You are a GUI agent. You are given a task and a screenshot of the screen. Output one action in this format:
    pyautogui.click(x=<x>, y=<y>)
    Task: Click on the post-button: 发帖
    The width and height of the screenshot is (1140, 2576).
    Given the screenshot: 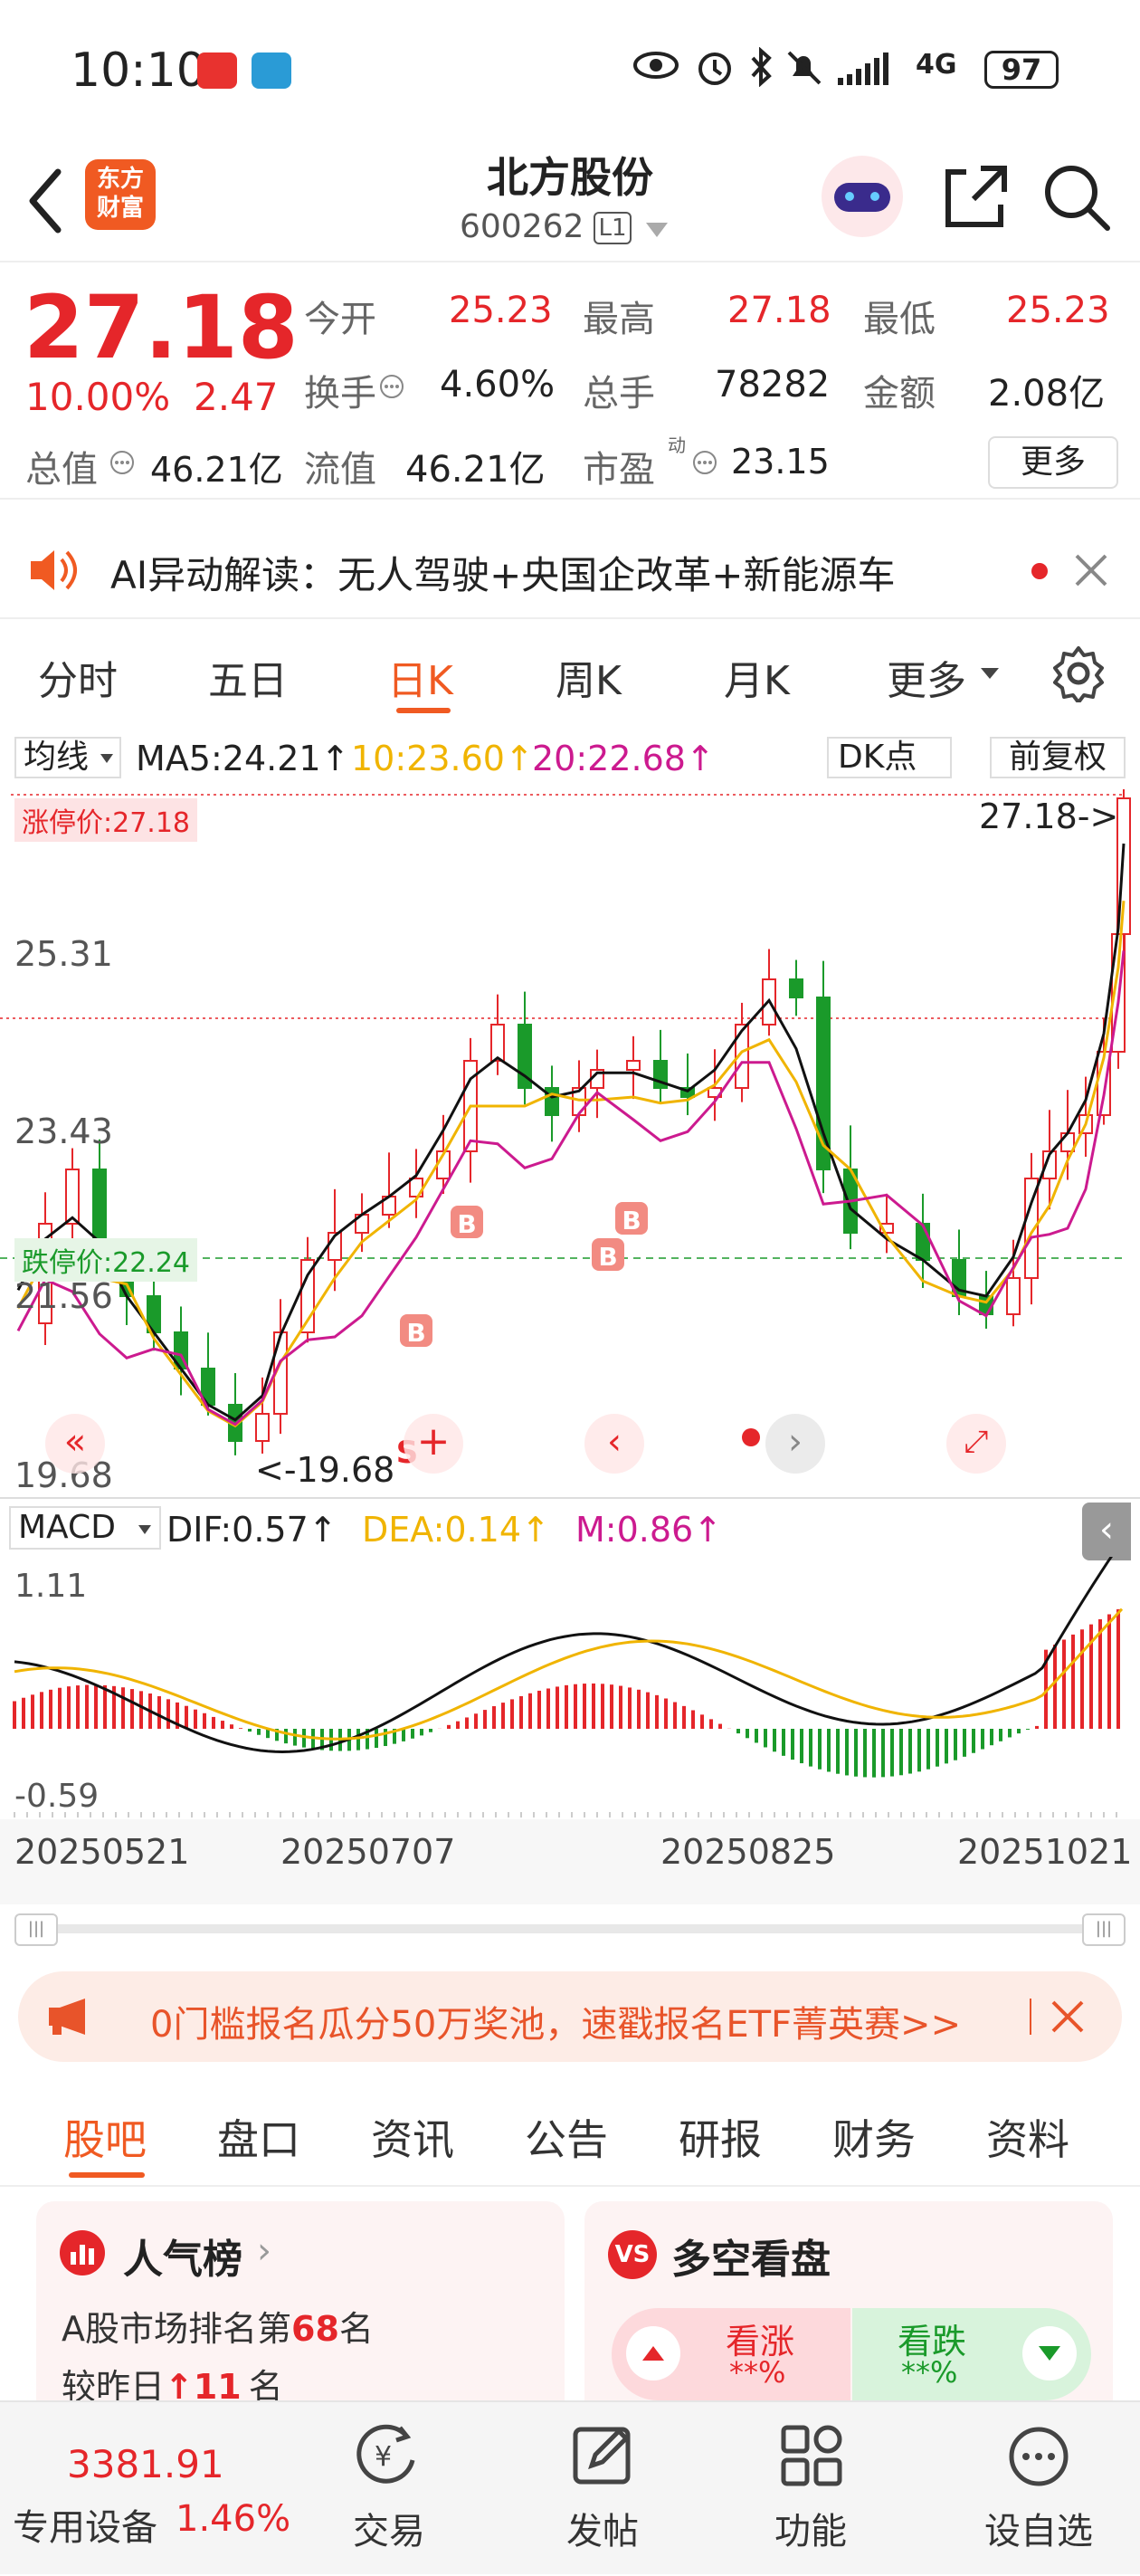 What is the action you would take?
    pyautogui.click(x=602, y=2489)
    